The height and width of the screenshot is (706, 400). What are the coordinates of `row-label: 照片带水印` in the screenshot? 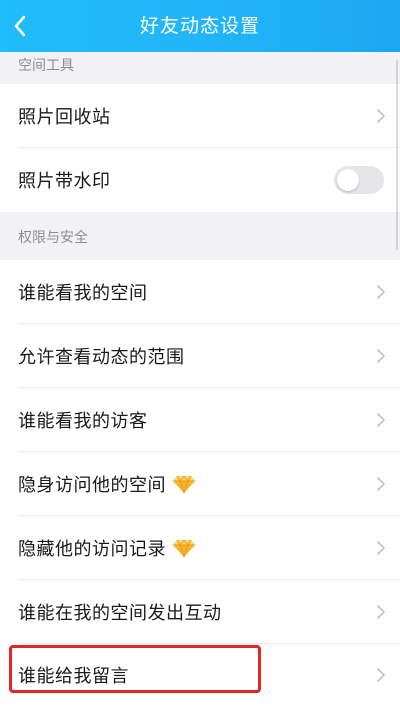 It's located at (64, 181).